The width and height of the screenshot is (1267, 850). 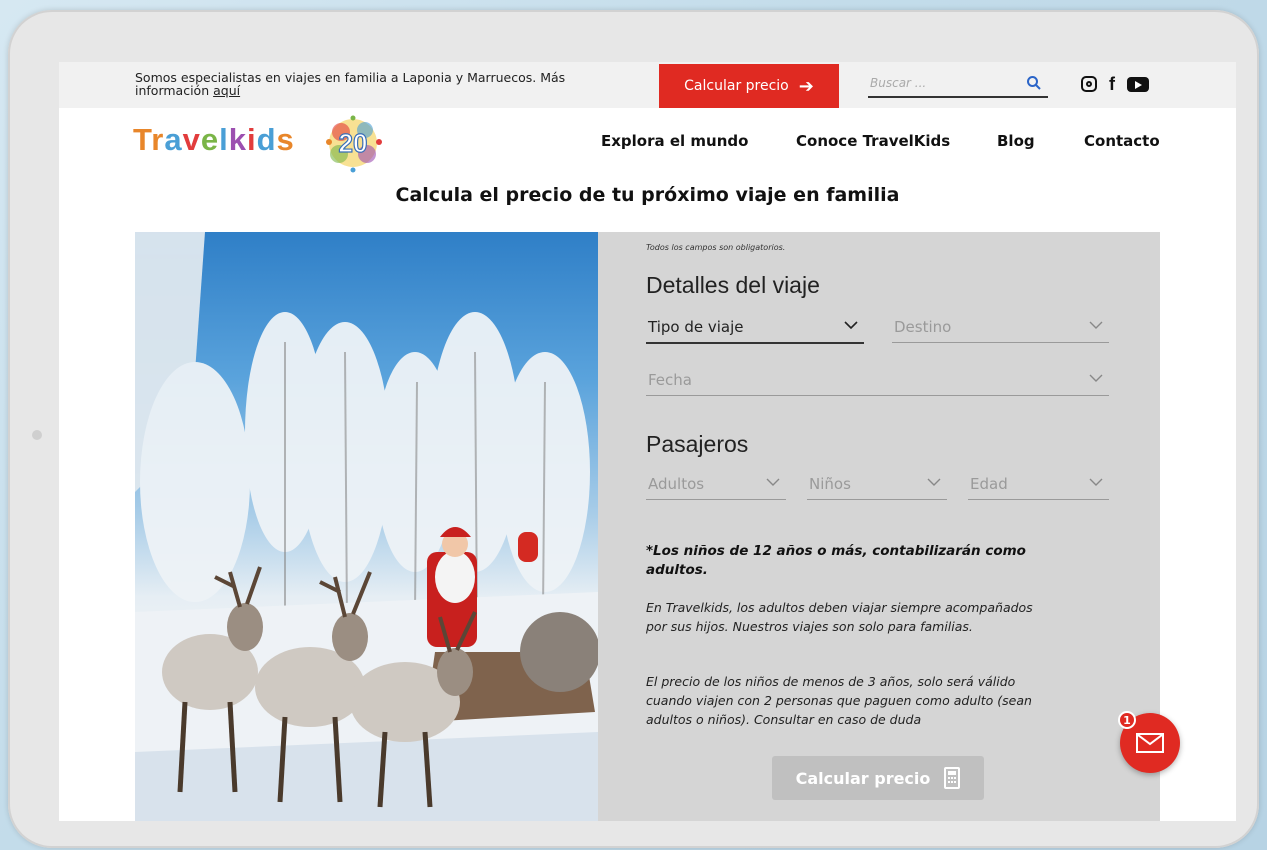 I want to click on notification-count-badge: 1, so click(x=1127, y=720).